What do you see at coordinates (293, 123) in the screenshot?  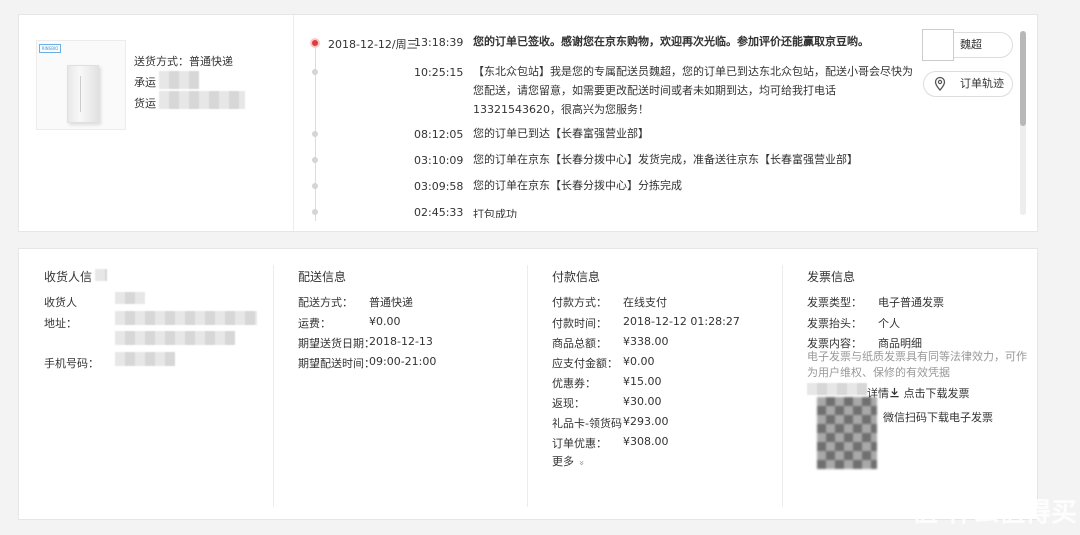 I see `section-divider` at bounding box center [293, 123].